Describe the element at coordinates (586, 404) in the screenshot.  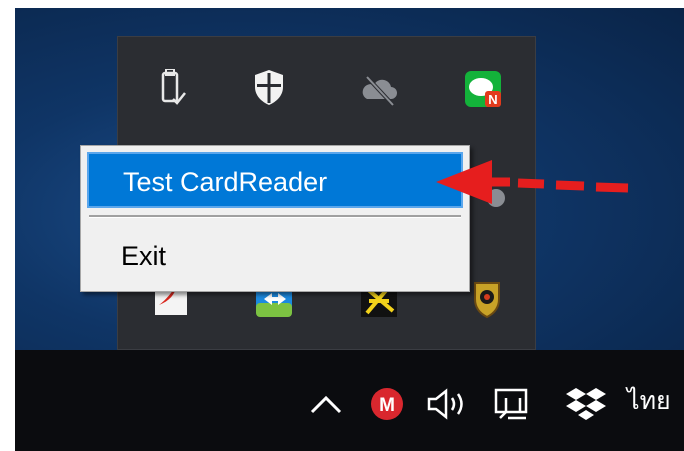
I see `dropbox-icon` at that location.